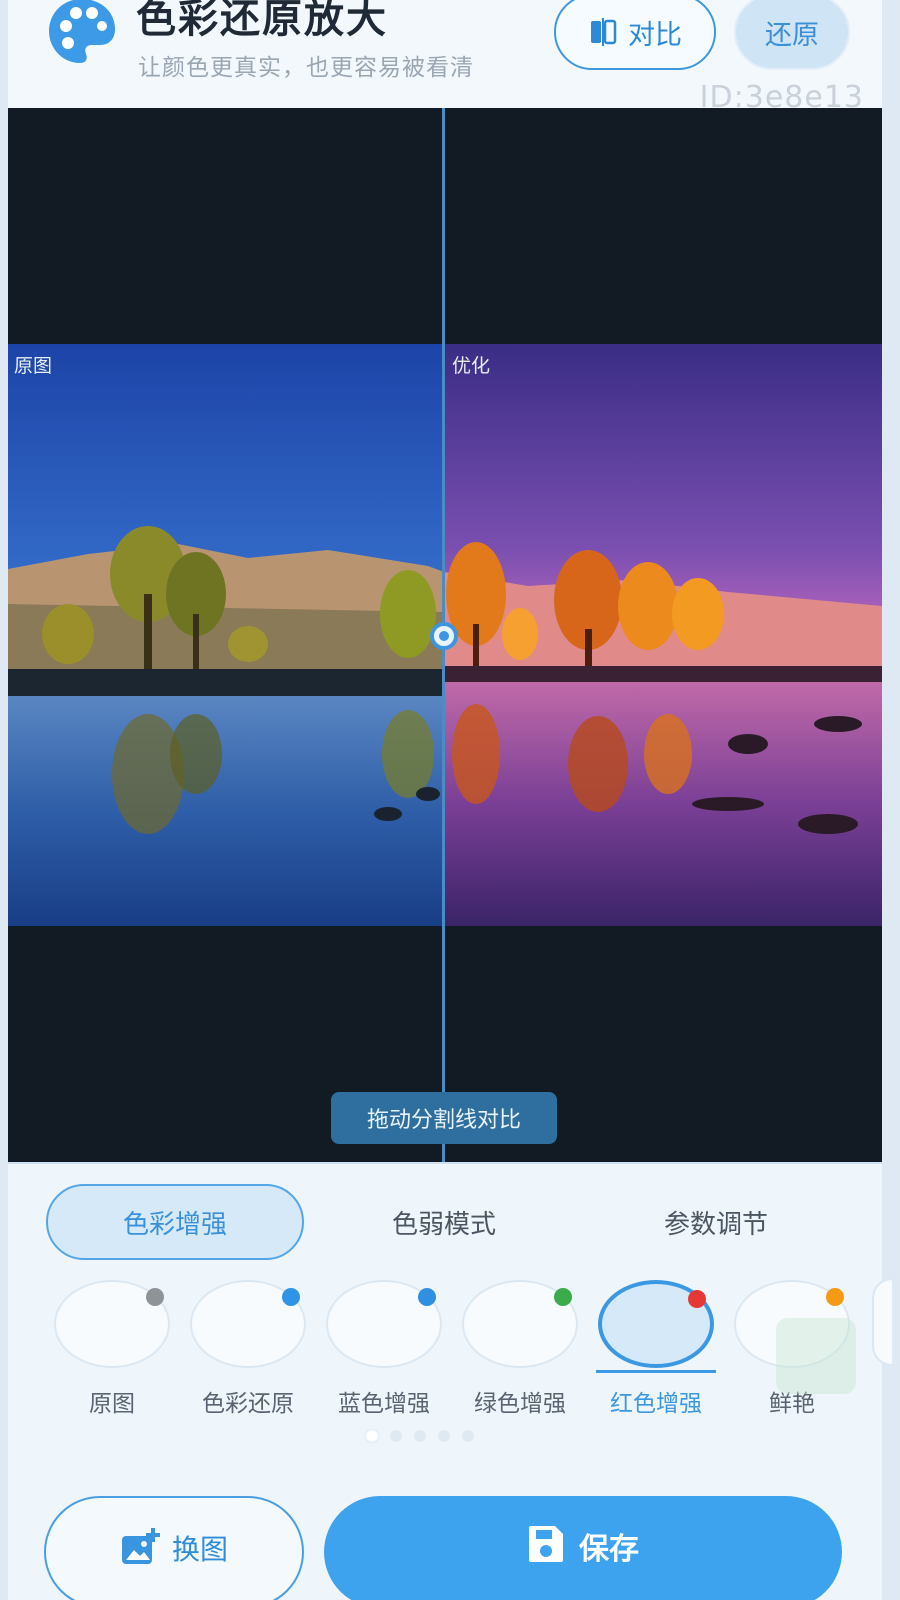 The image size is (900, 1600). Describe the element at coordinates (520, 1404) in the screenshot. I see `filter-label: 绿色增强` at that location.